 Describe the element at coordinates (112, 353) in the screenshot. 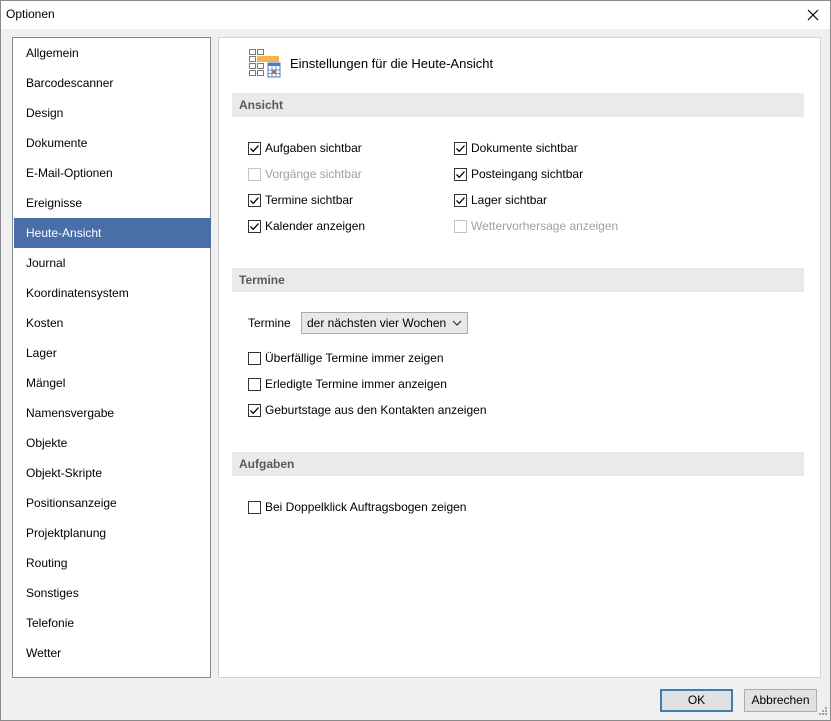

I see `nav-item-lager: Lager` at that location.